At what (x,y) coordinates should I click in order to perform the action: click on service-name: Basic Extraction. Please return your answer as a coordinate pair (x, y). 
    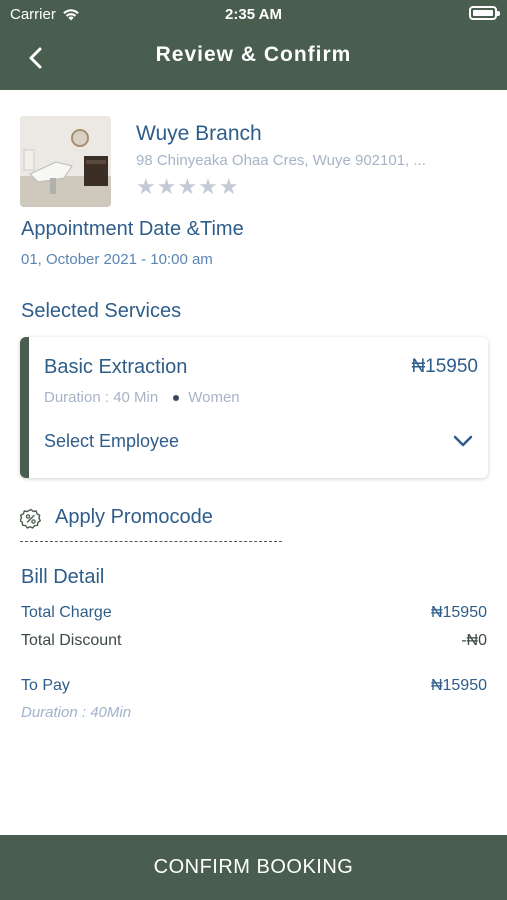
    Looking at the image, I should click on (116, 367).